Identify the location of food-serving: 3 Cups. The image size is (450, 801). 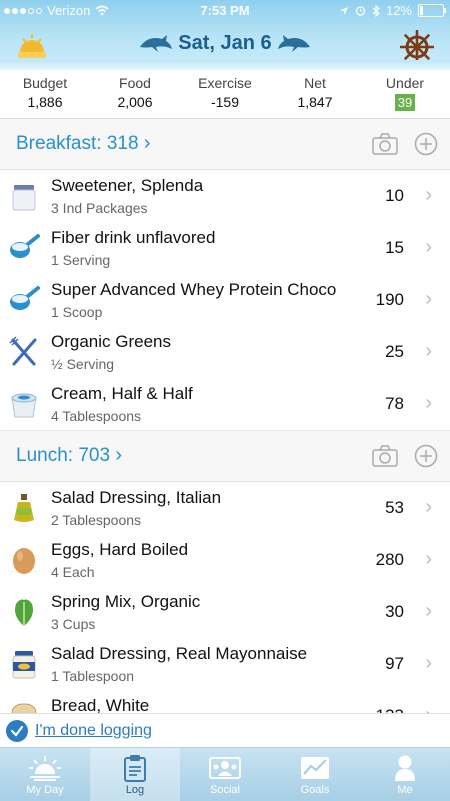
(73, 624).